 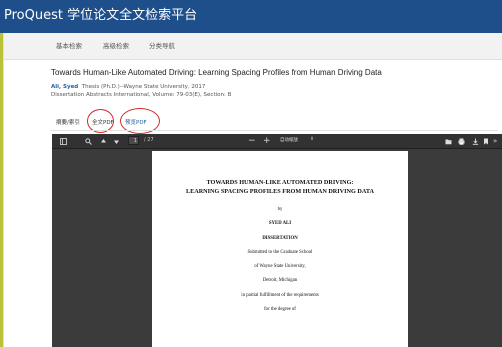 What do you see at coordinates (116, 141) in the screenshot?
I see `next-page-icon` at bounding box center [116, 141].